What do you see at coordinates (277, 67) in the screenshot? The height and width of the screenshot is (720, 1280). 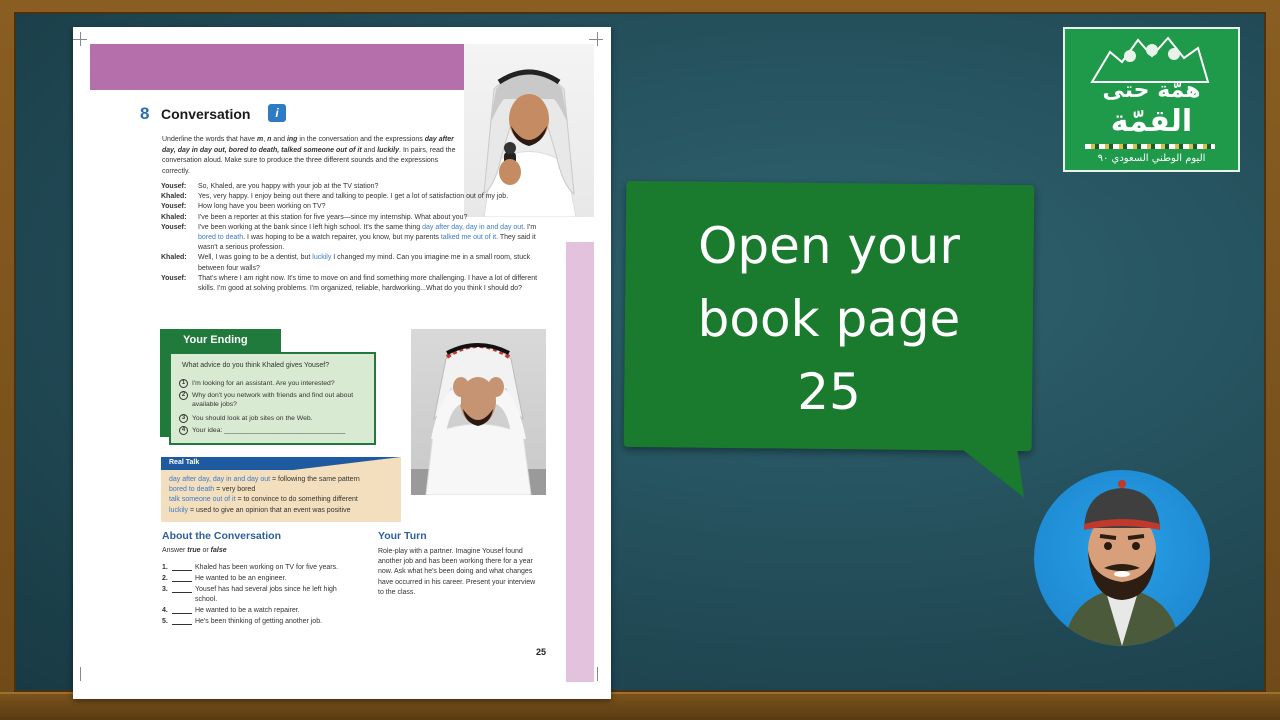 I see `header-band` at bounding box center [277, 67].